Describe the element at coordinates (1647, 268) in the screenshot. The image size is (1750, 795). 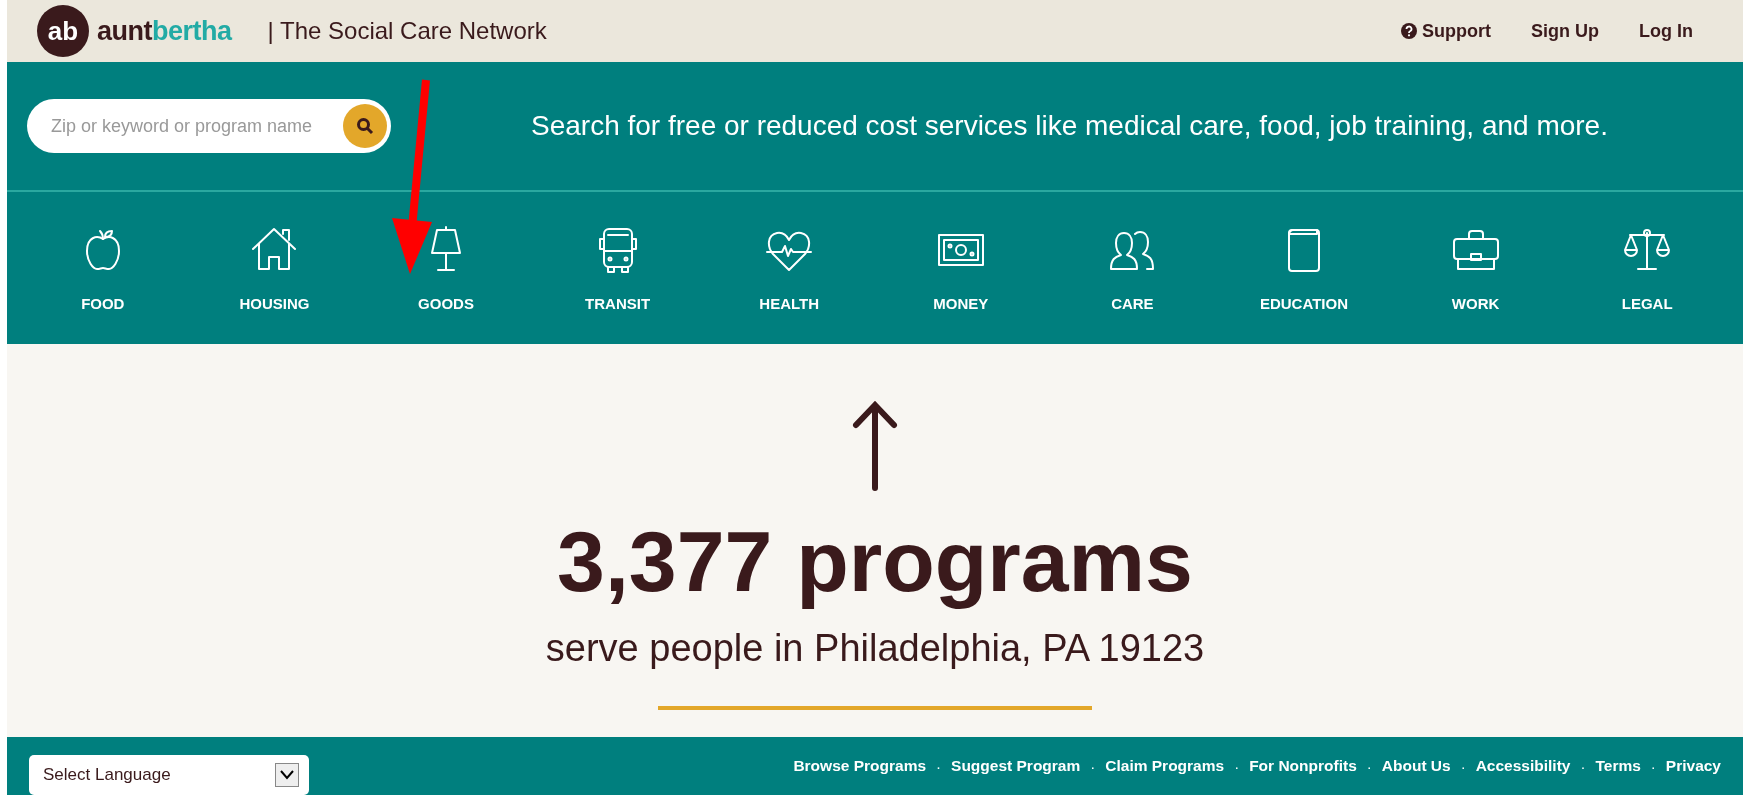
I see `category-link: LEGAL` at that location.